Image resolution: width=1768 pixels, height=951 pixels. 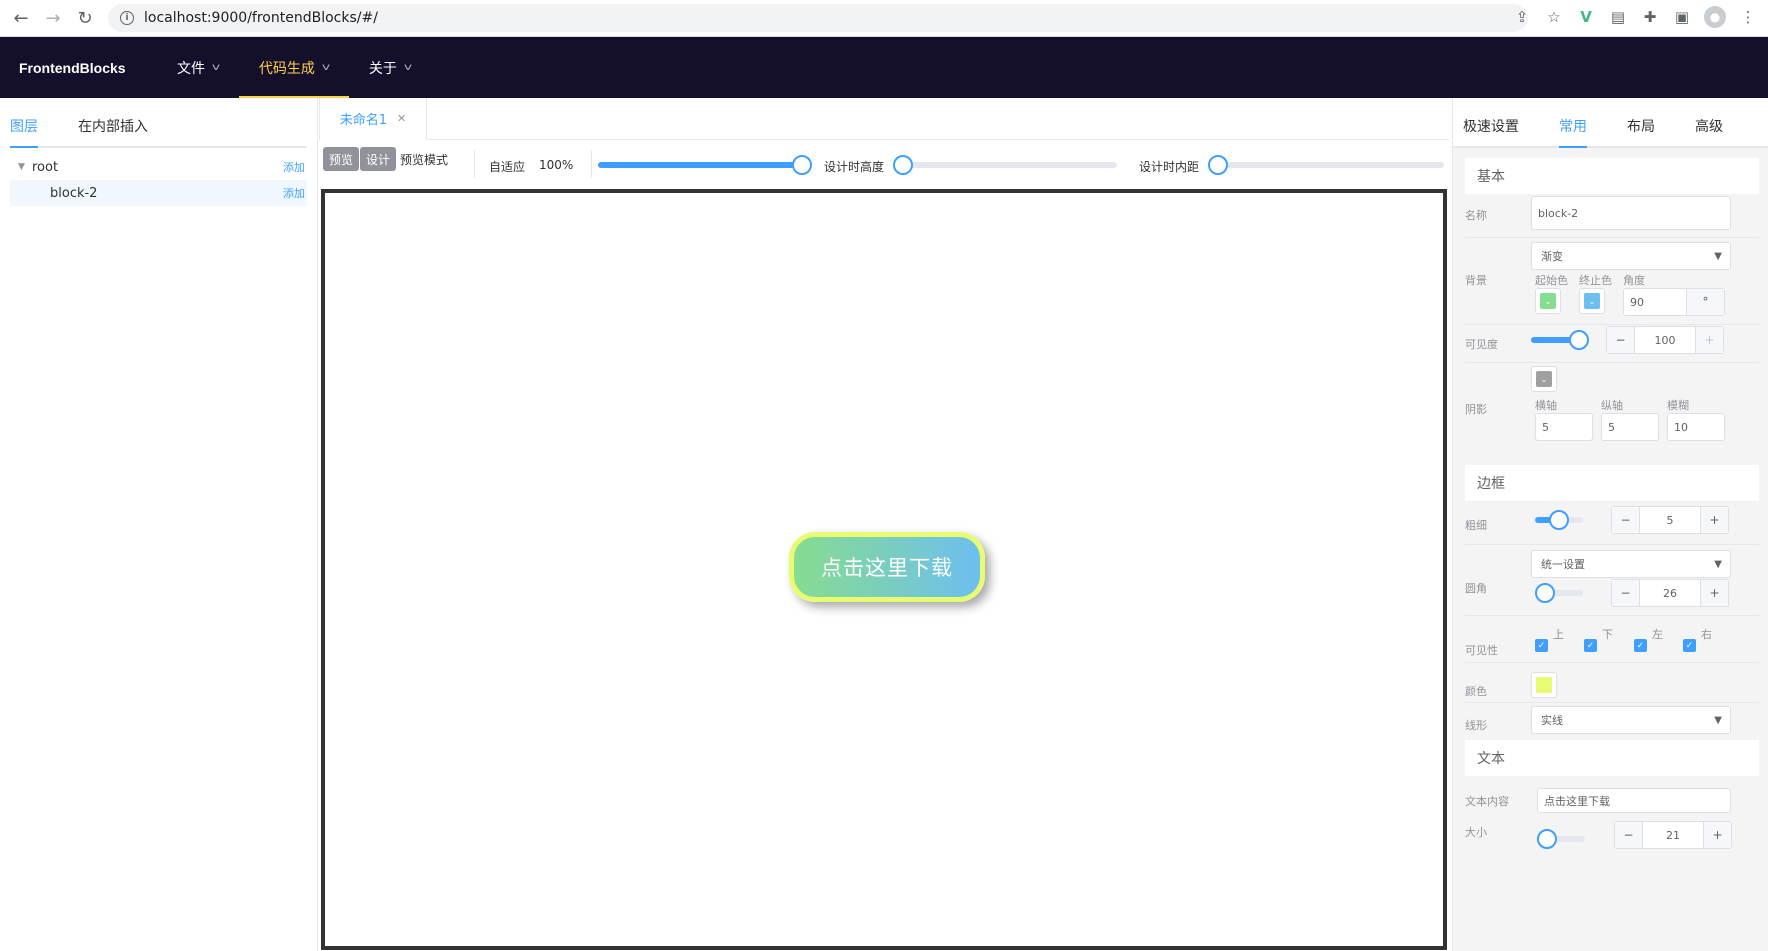 I want to click on angle-input: 90 °, so click(x=1674, y=302).